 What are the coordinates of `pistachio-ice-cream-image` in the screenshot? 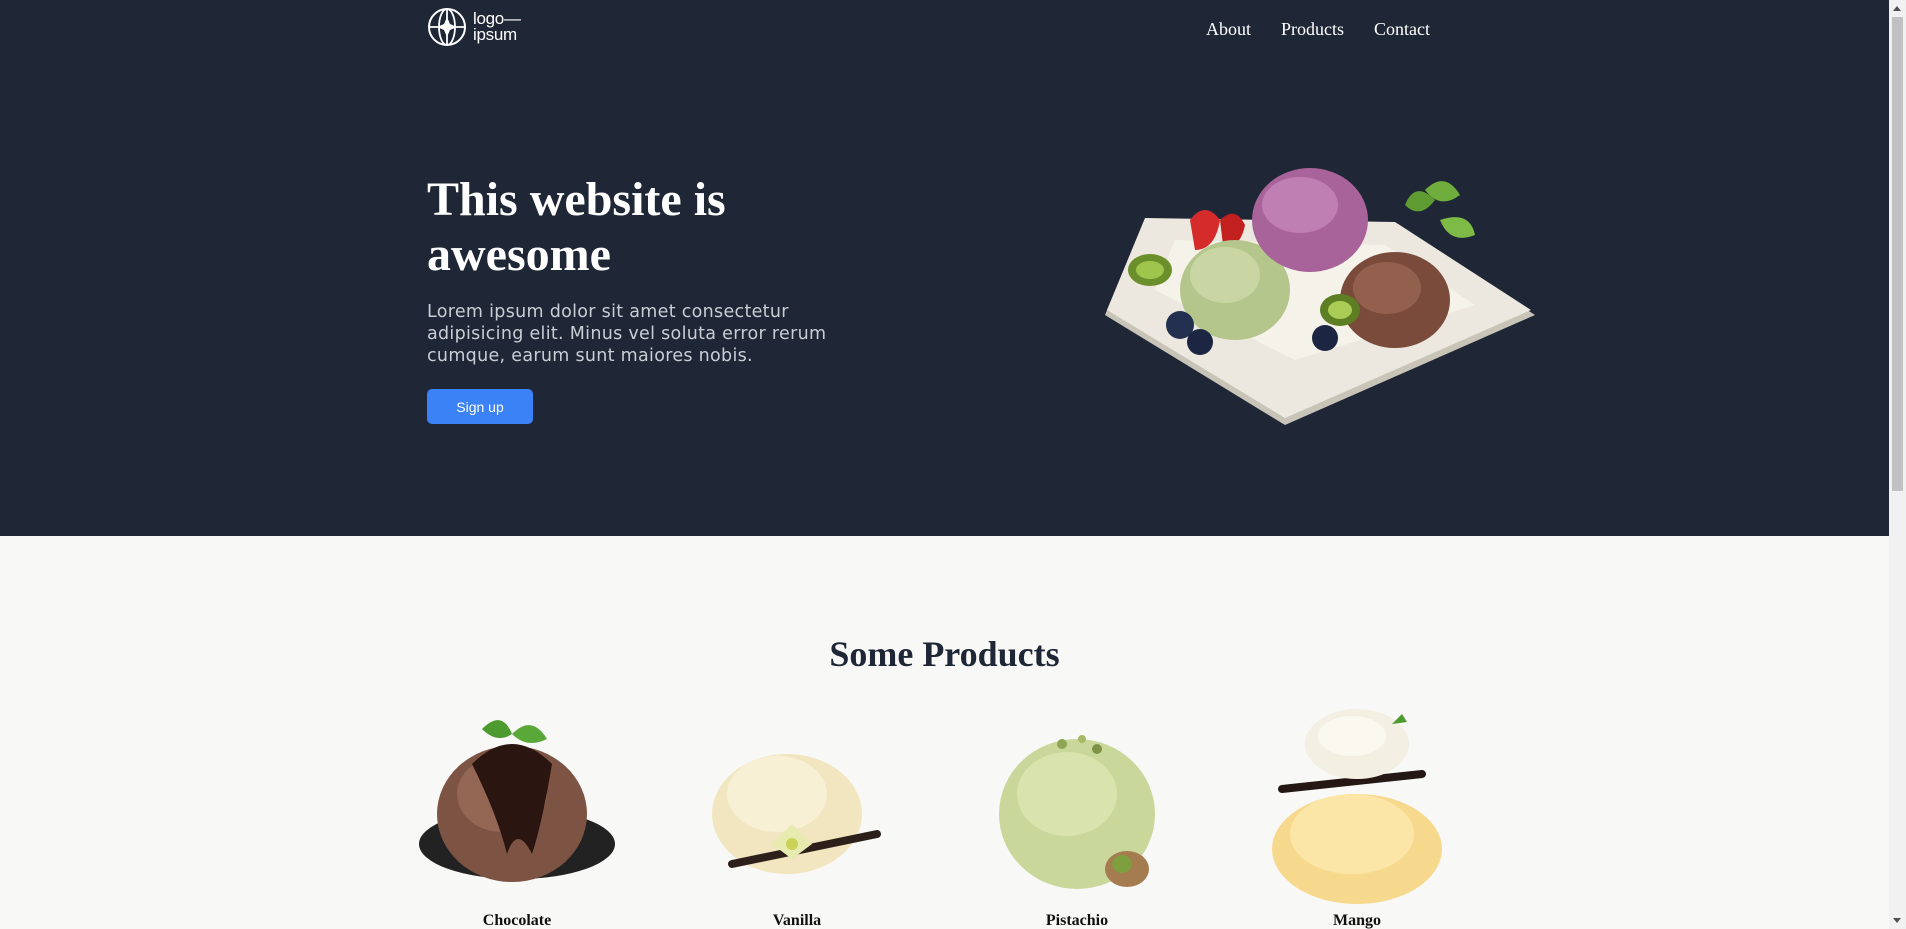 It's located at (1077, 812).